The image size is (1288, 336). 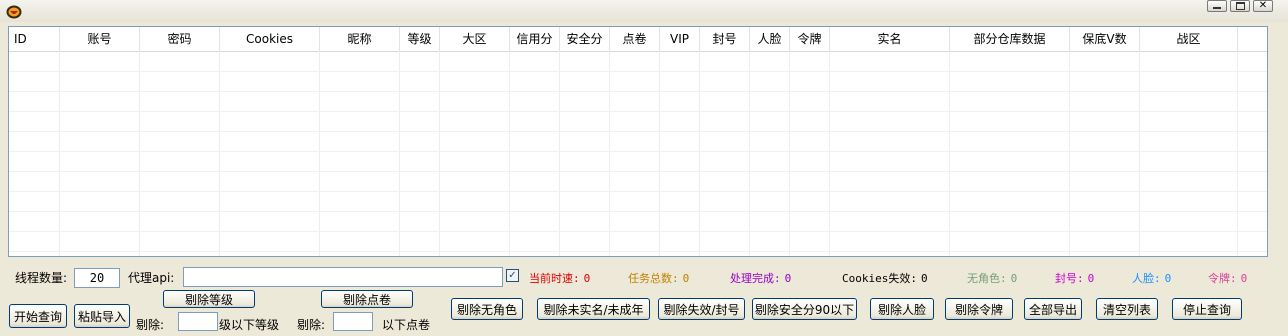 What do you see at coordinates (902, 309) in the screenshot?
I see `remove-face-button: 剔除人脸` at bounding box center [902, 309].